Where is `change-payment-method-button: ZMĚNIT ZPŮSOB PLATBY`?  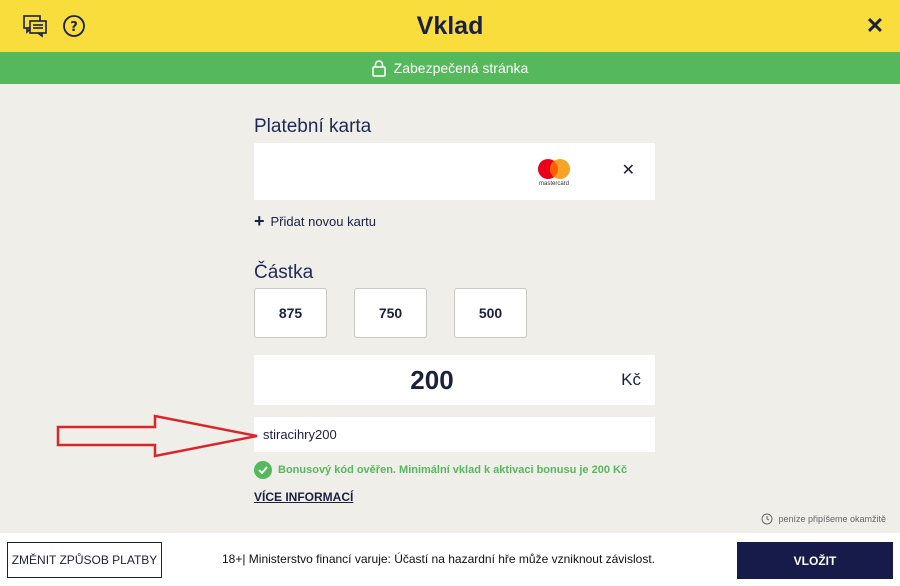
change-payment-method-button: ZMĚNIT ZPŮSOB PLATBY is located at coordinates (84, 560).